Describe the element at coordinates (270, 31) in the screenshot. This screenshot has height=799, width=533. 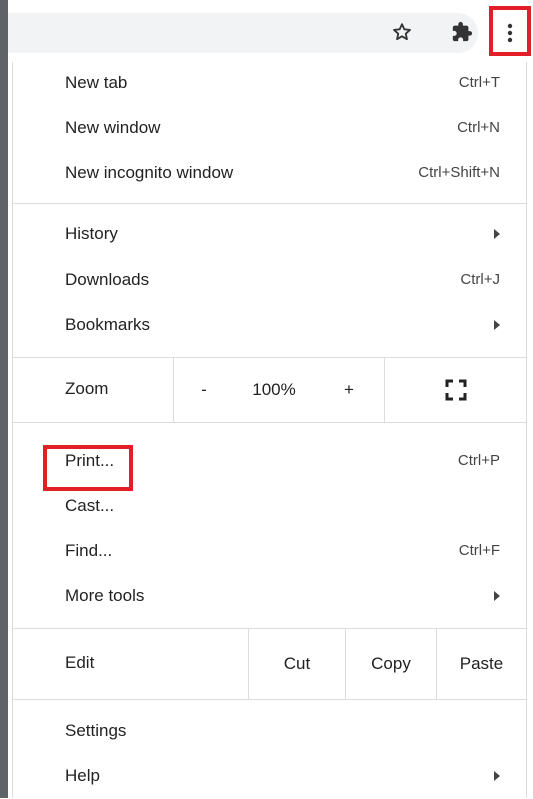
I see `browser-toolbar` at that location.